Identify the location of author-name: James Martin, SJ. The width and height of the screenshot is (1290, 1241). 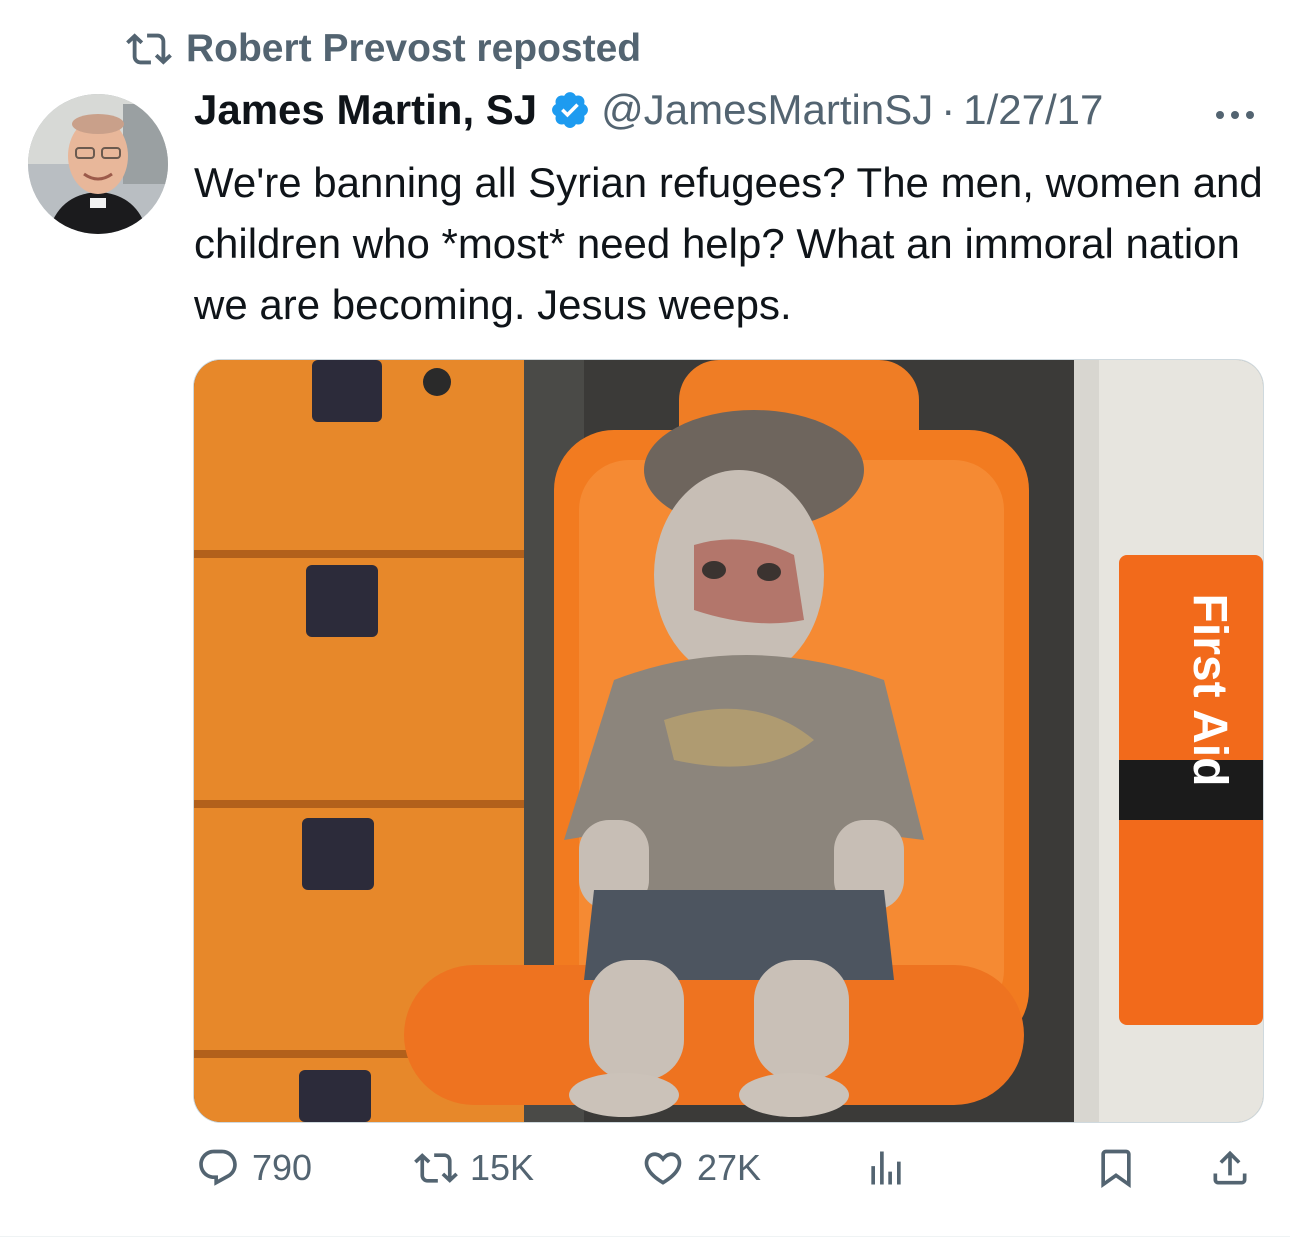
(365, 110).